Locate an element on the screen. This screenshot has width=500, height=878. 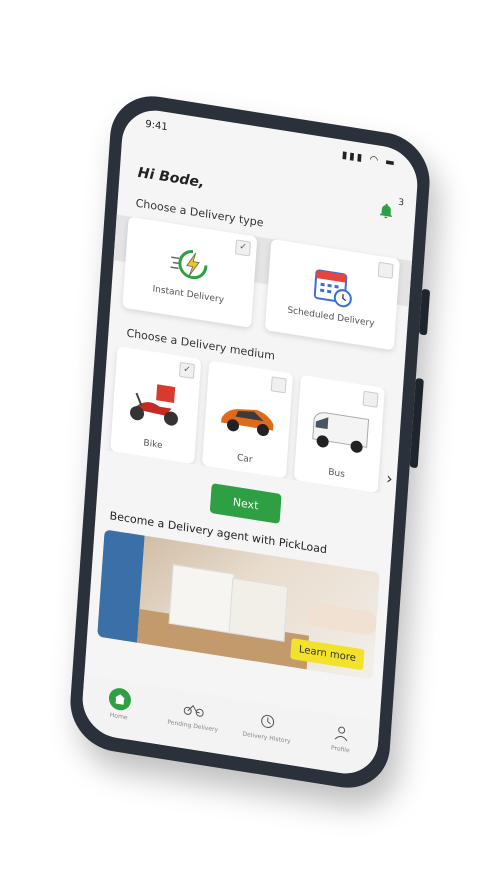
nav-pending-delivery: Pending Delivery is located at coordinates (194, 714).